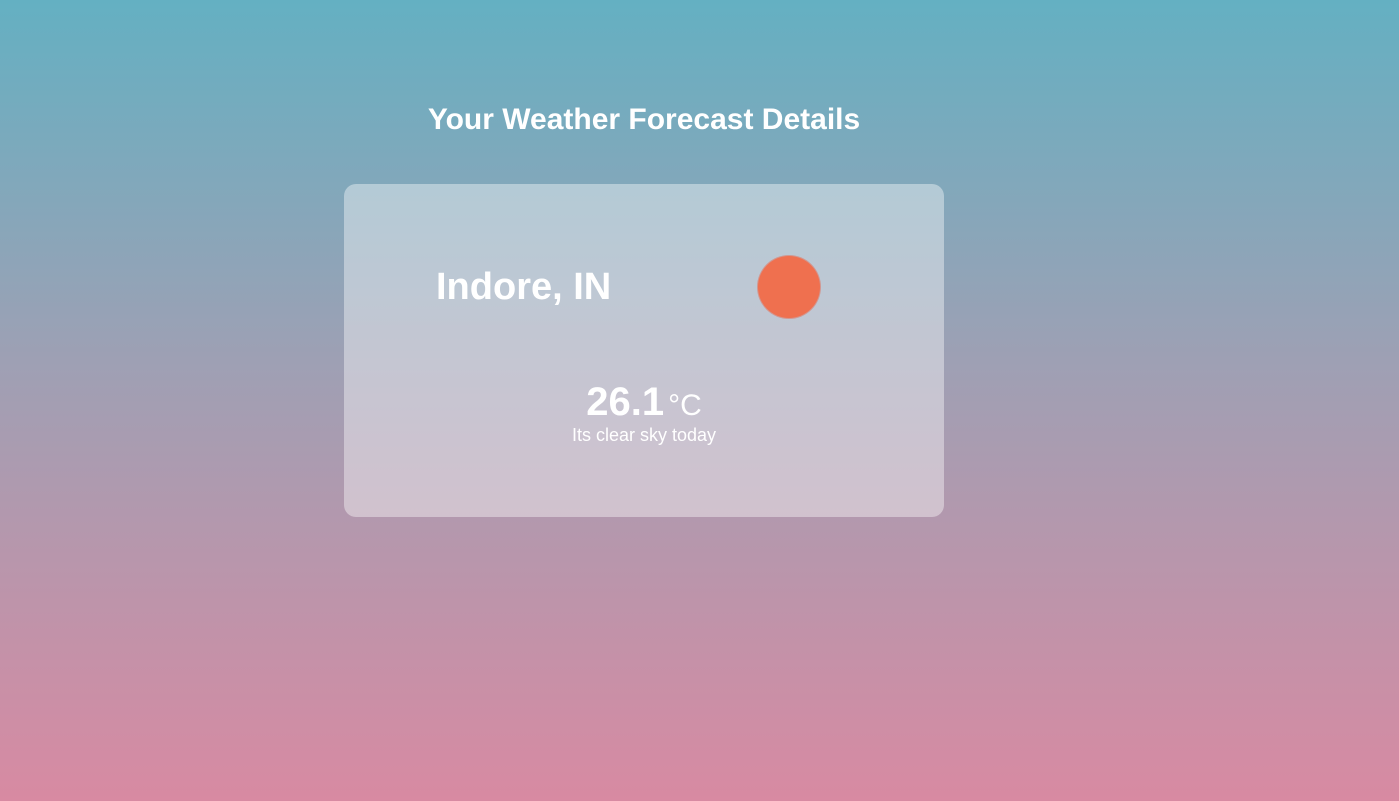 The height and width of the screenshot is (801, 1399). Describe the element at coordinates (524, 287) in the screenshot. I see `city-name: Indore, IN` at that location.